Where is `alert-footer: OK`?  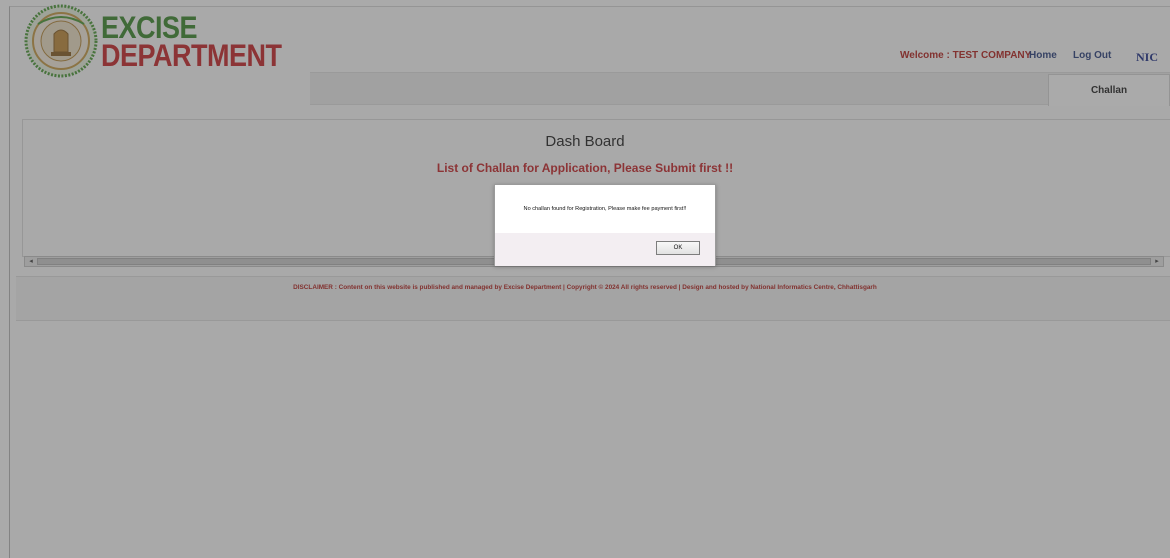 alert-footer: OK is located at coordinates (605, 249).